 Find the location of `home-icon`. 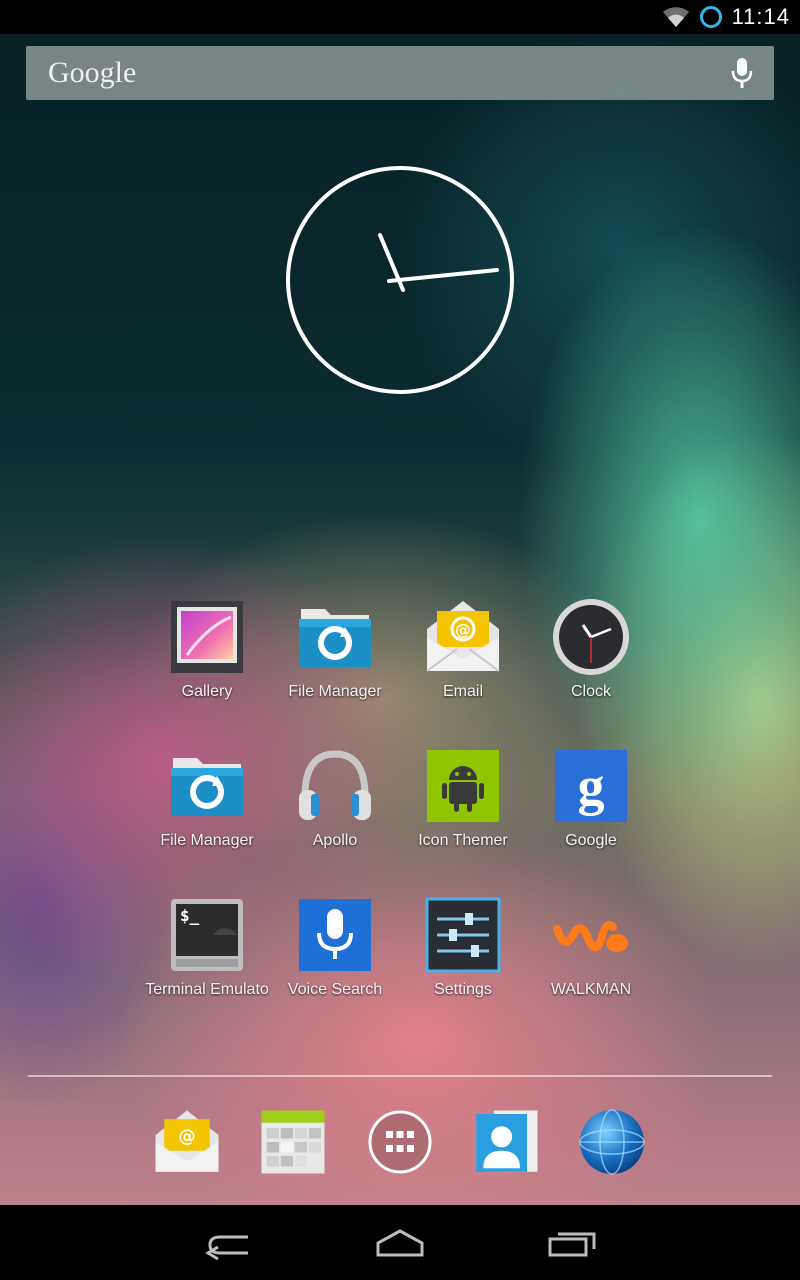

home-icon is located at coordinates (400, 1243).